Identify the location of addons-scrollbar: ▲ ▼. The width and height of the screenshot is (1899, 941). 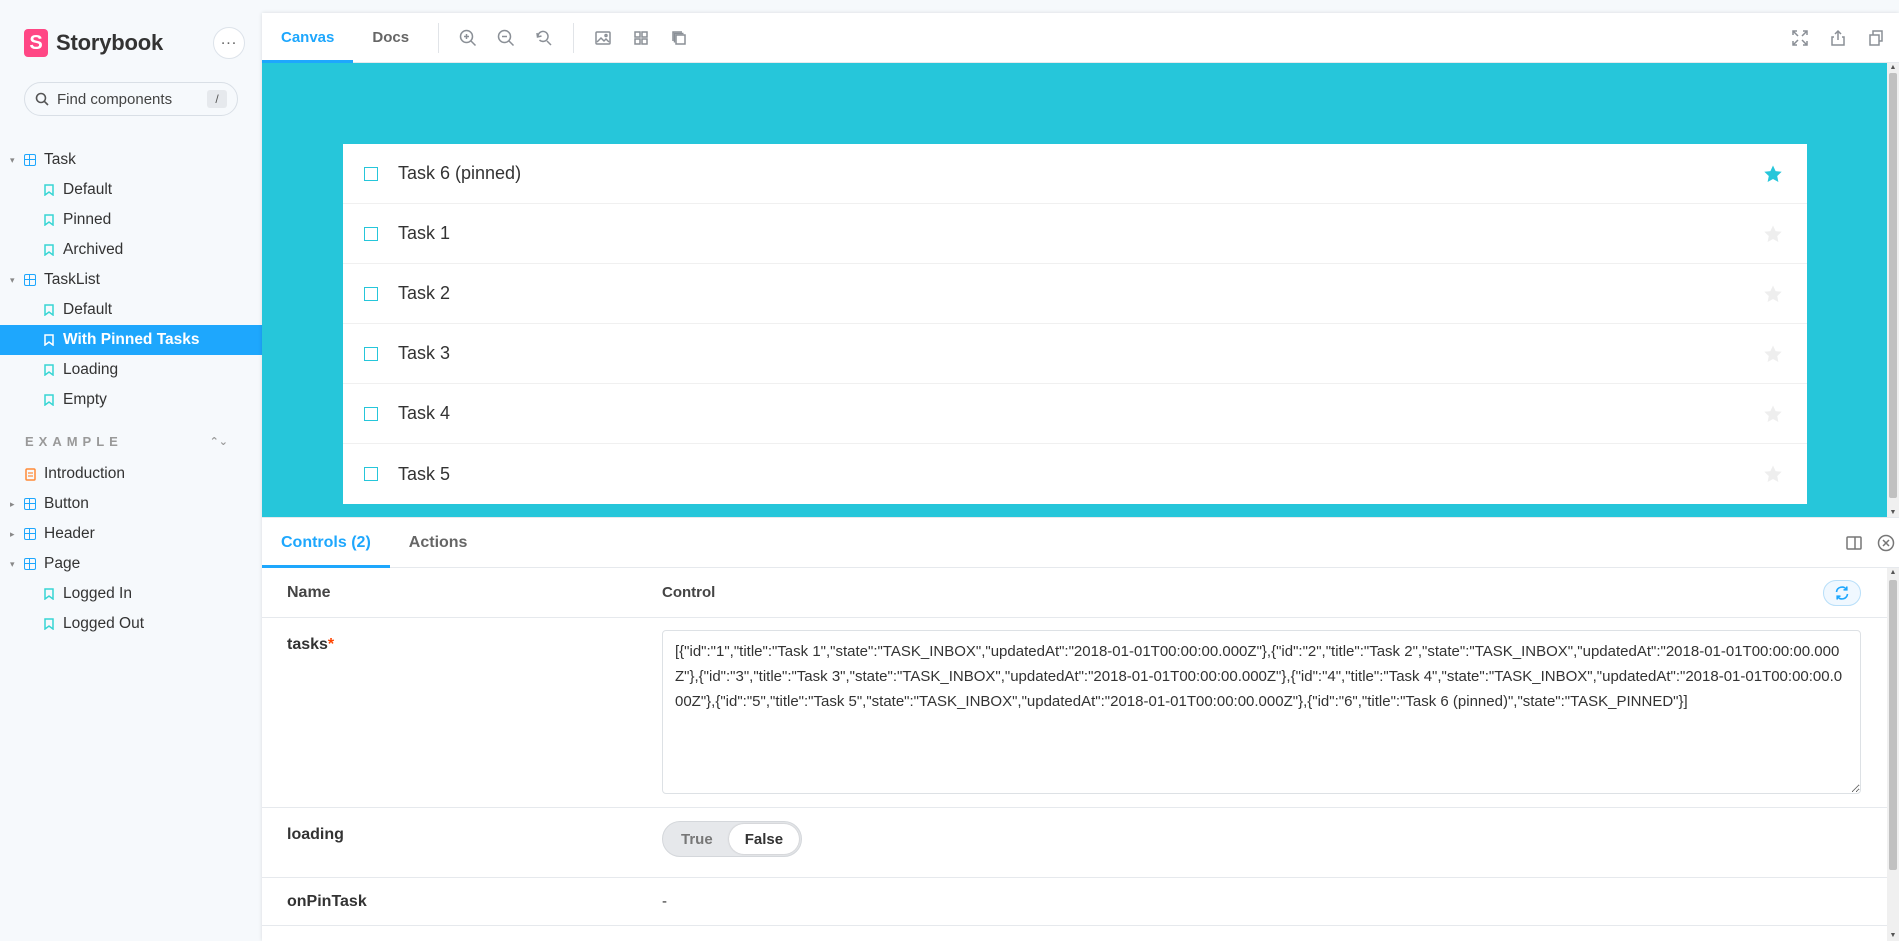
(1893, 754).